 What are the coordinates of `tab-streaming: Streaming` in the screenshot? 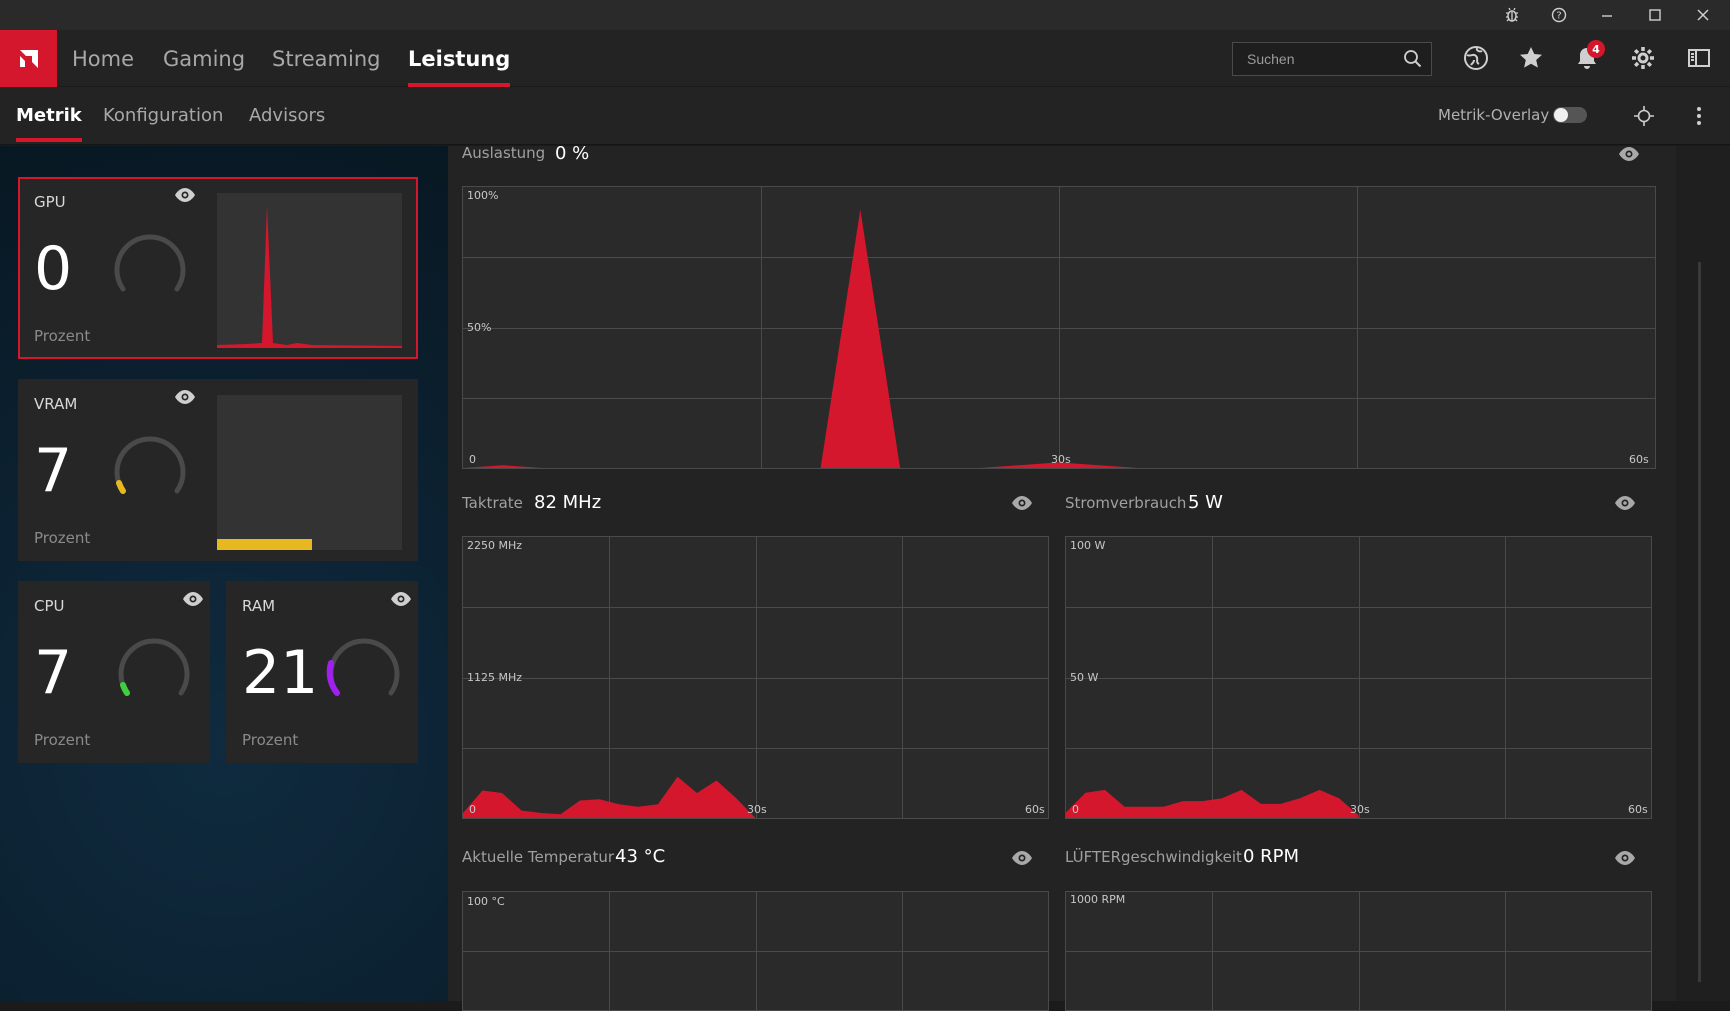 It's located at (326, 58).